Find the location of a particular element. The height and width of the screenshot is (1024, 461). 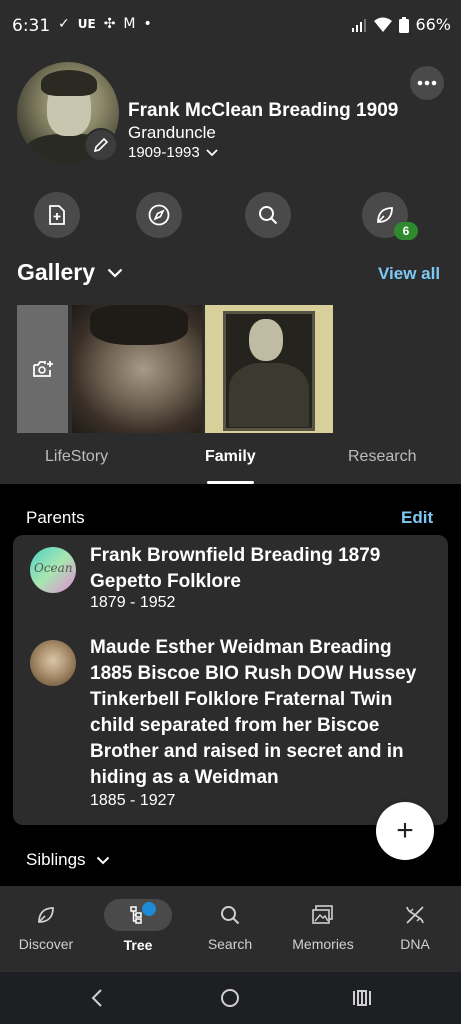

add-camera-icon is located at coordinates (42, 369).